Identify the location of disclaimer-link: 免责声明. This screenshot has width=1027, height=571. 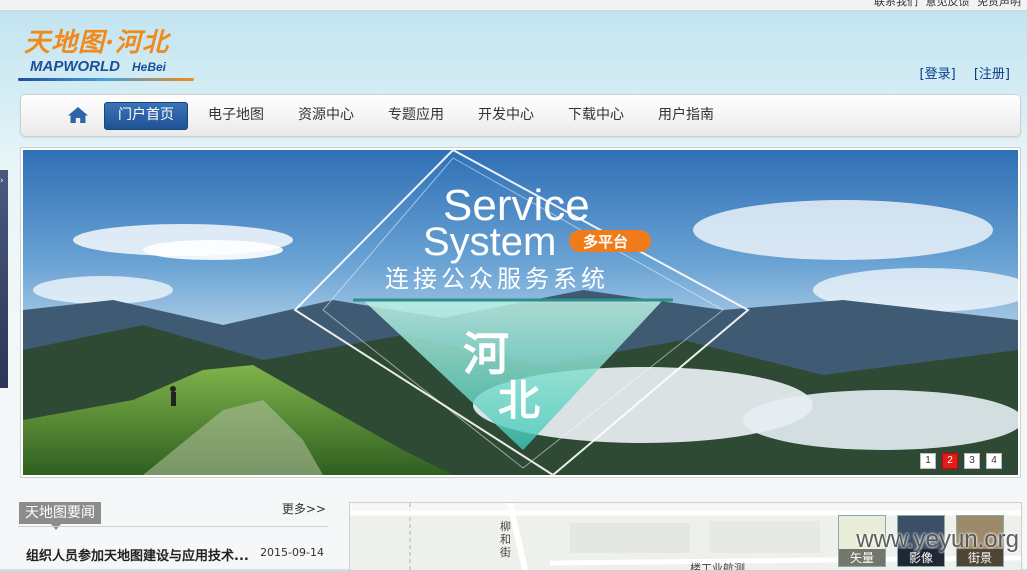
(999, 4).